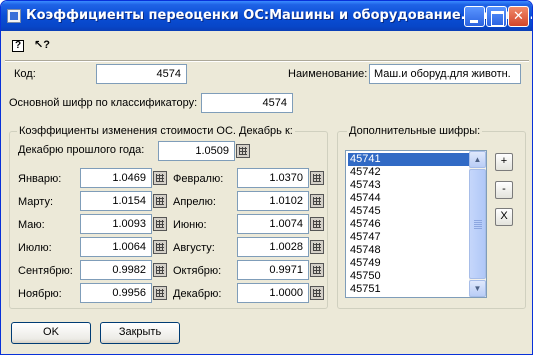 This screenshot has width=533, height=355. I want to click on month-label: Декабрю:, so click(197, 294).